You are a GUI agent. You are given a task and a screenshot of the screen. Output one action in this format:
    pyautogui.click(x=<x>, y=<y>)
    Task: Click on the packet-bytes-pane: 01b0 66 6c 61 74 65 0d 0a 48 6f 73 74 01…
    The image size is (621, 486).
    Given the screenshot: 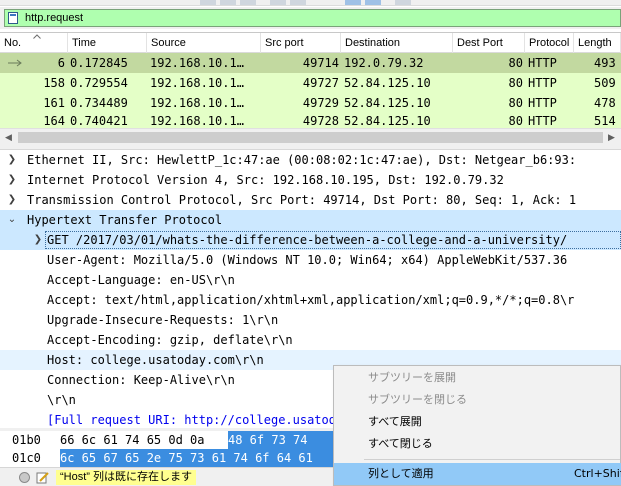 What is the action you would take?
    pyautogui.click(x=167, y=449)
    